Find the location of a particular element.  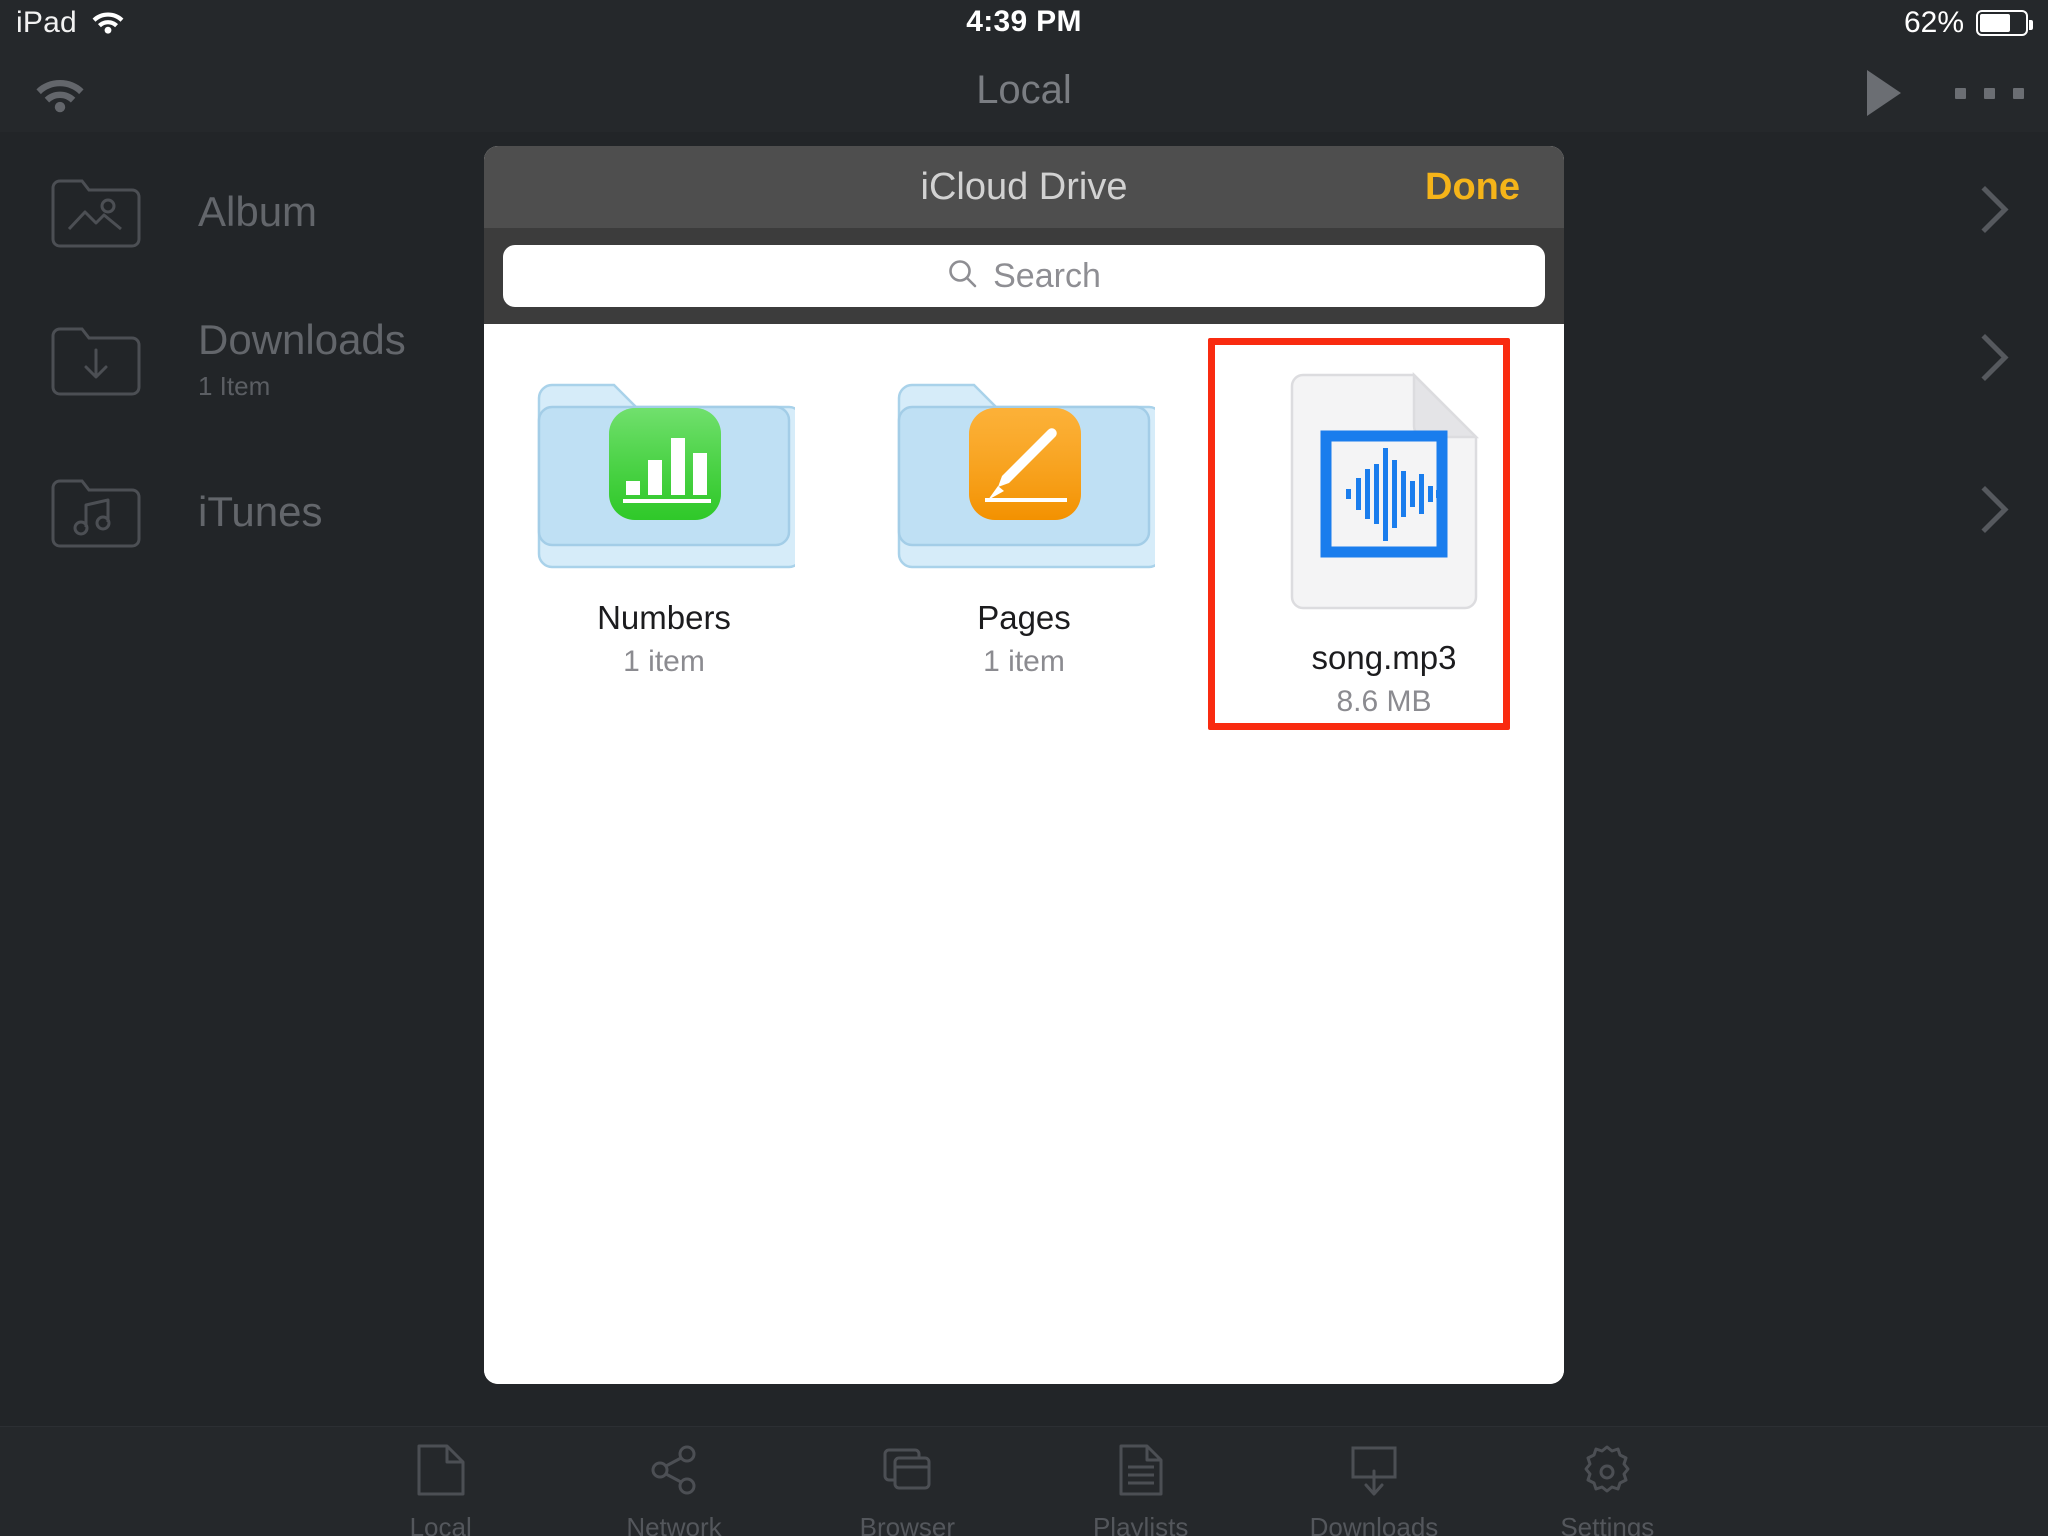

more-ellipsis-icon is located at coordinates (1989, 93).